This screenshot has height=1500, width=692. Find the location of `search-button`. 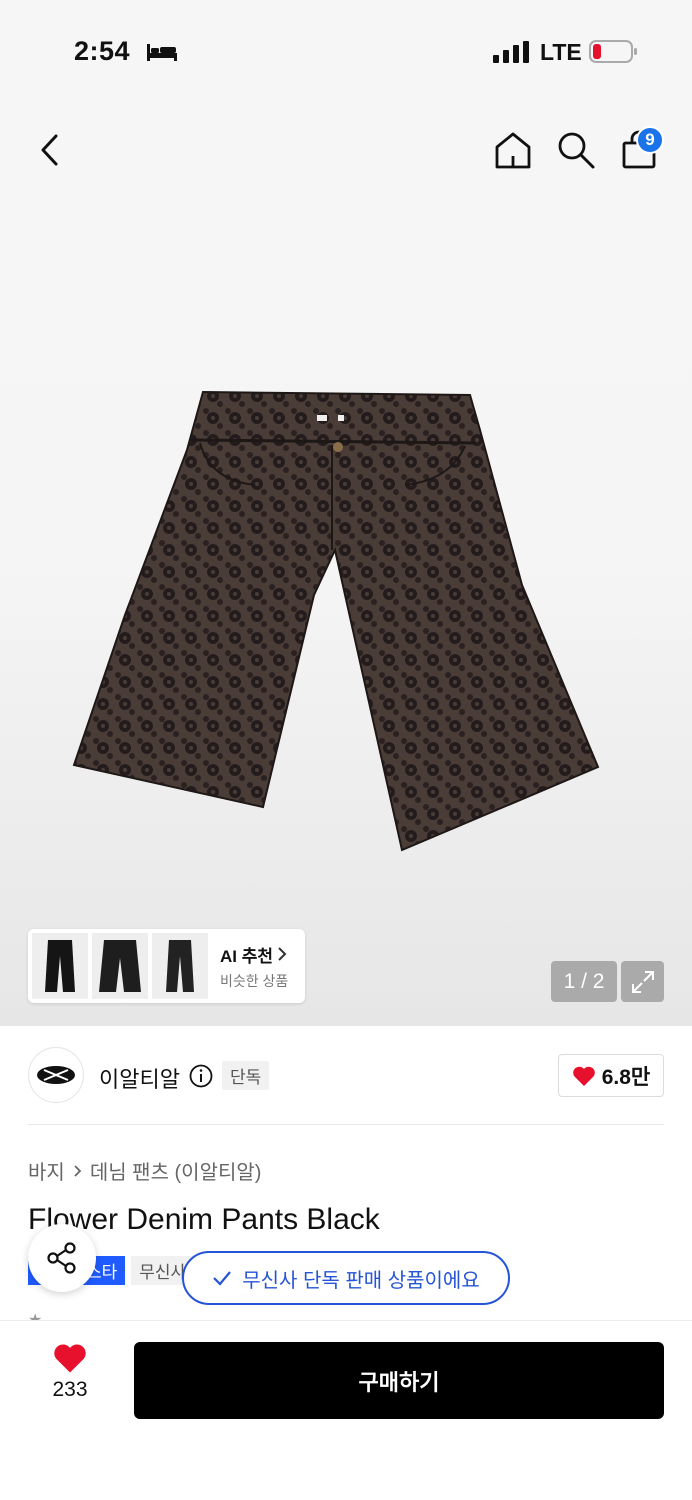

search-button is located at coordinates (576, 150).